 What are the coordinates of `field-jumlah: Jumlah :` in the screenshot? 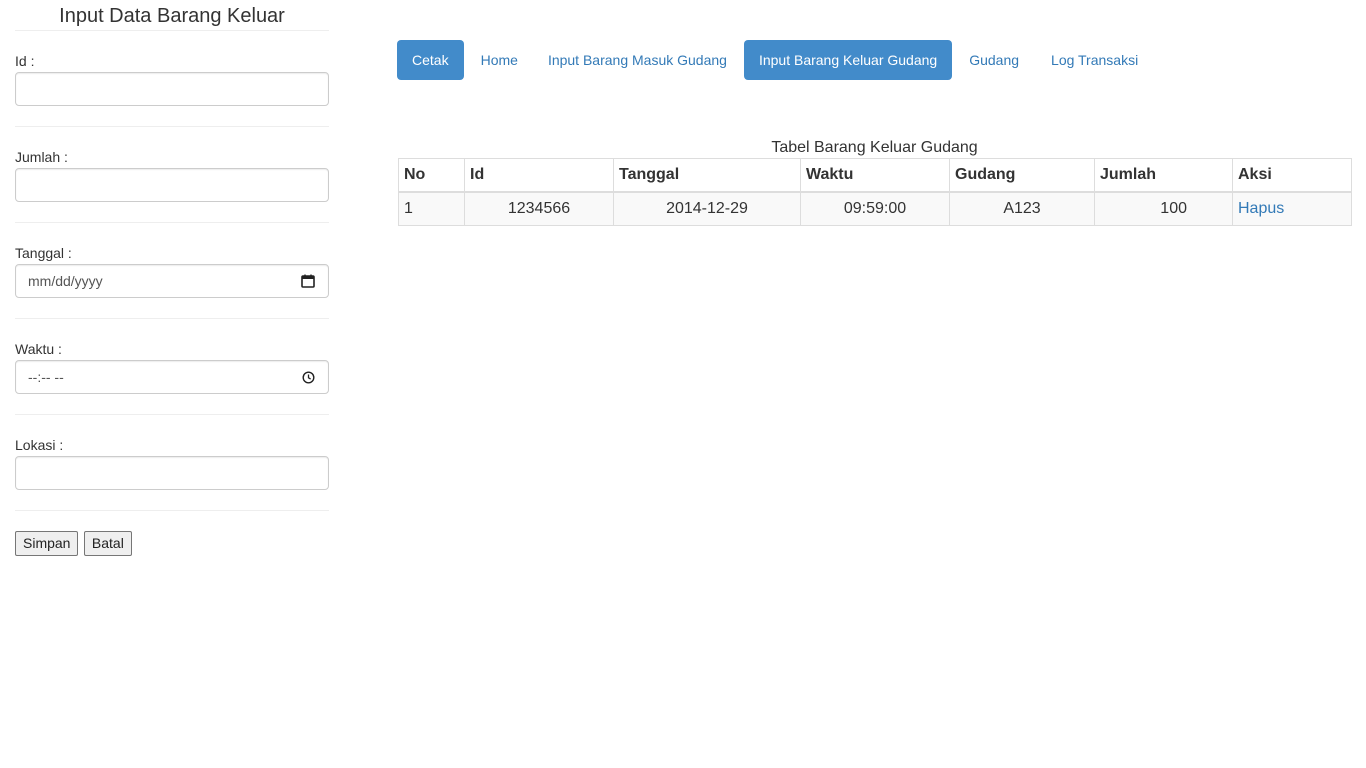 It's located at (172, 174).